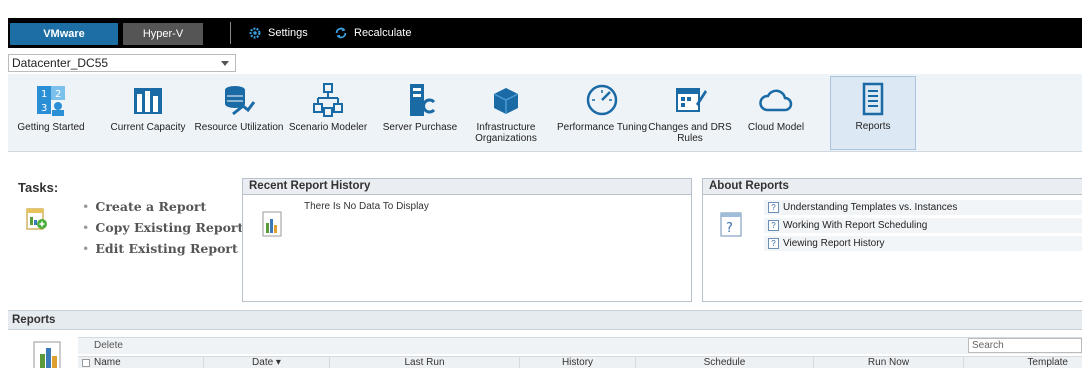 Image resolution: width=1082 pixels, height=368 pixels. Describe the element at coordinates (366, 206) in the screenshot. I see `no-data-message: There Is No Data To Display` at that location.